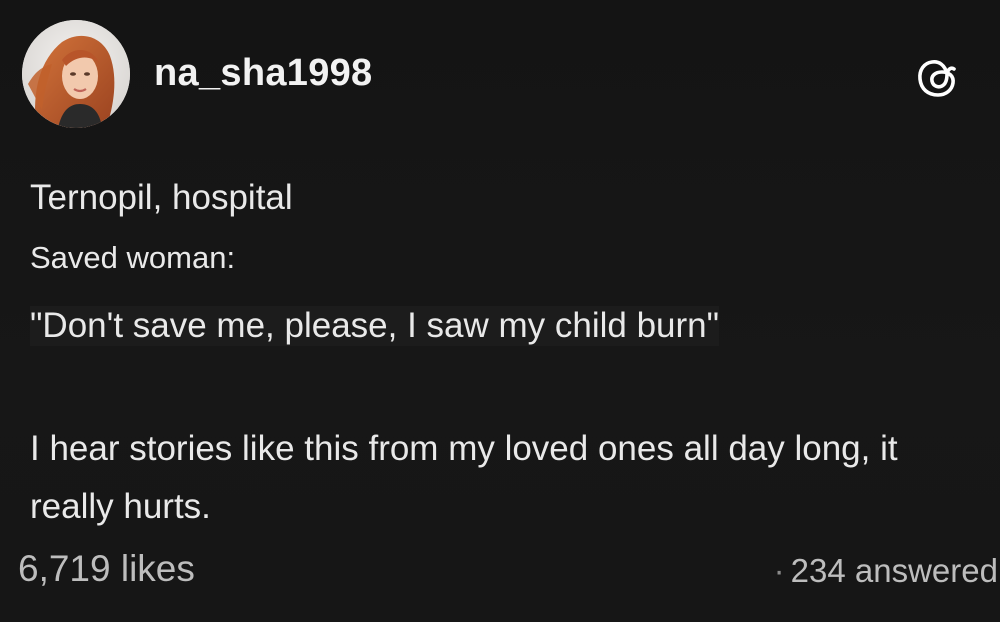 The width and height of the screenshot is (1000, 622). I want to click on answers-count: · 234 answered, so click(886, 571).